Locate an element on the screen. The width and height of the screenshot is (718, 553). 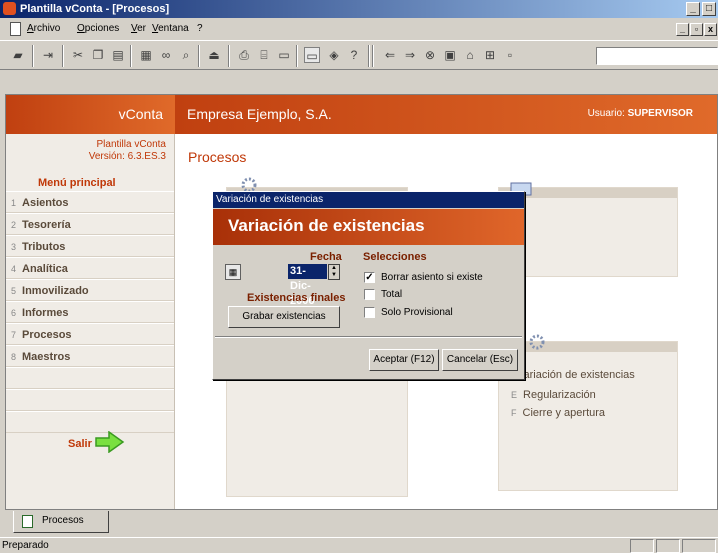
version-product: Plantilla vConta is located at coordinates (131, 144).